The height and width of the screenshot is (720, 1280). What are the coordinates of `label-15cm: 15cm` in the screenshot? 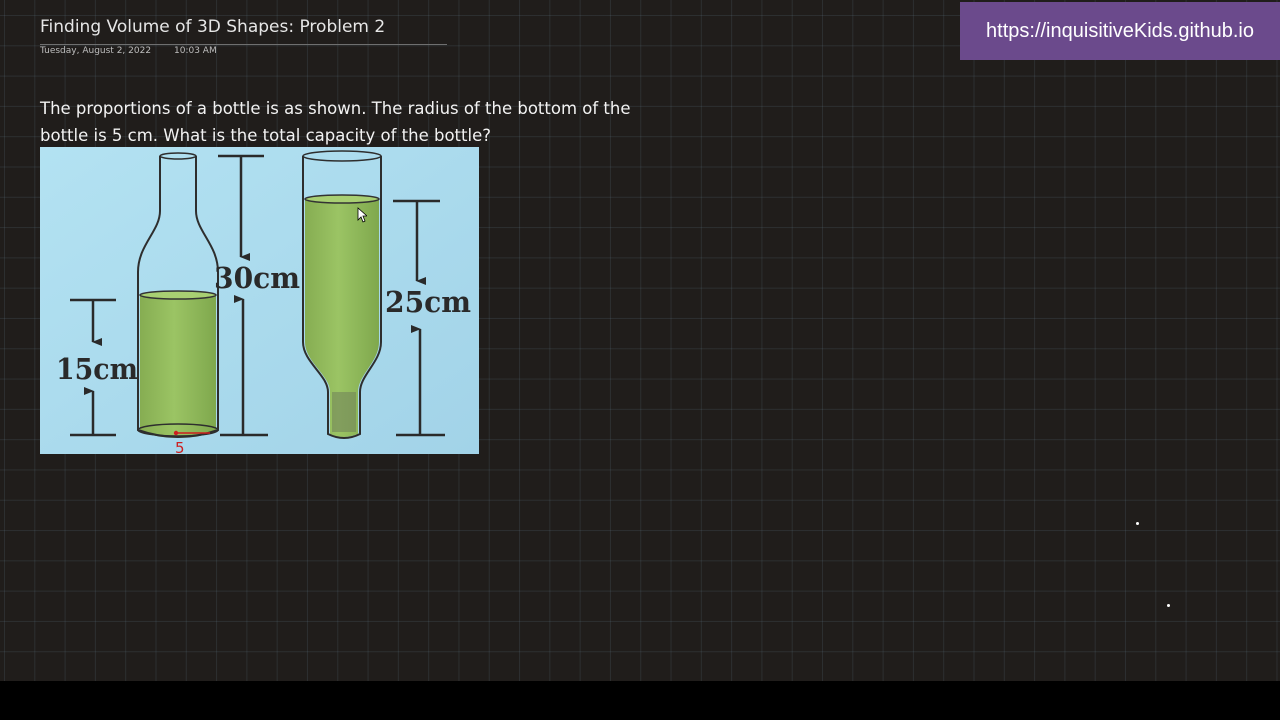 It's located at (97, 369).